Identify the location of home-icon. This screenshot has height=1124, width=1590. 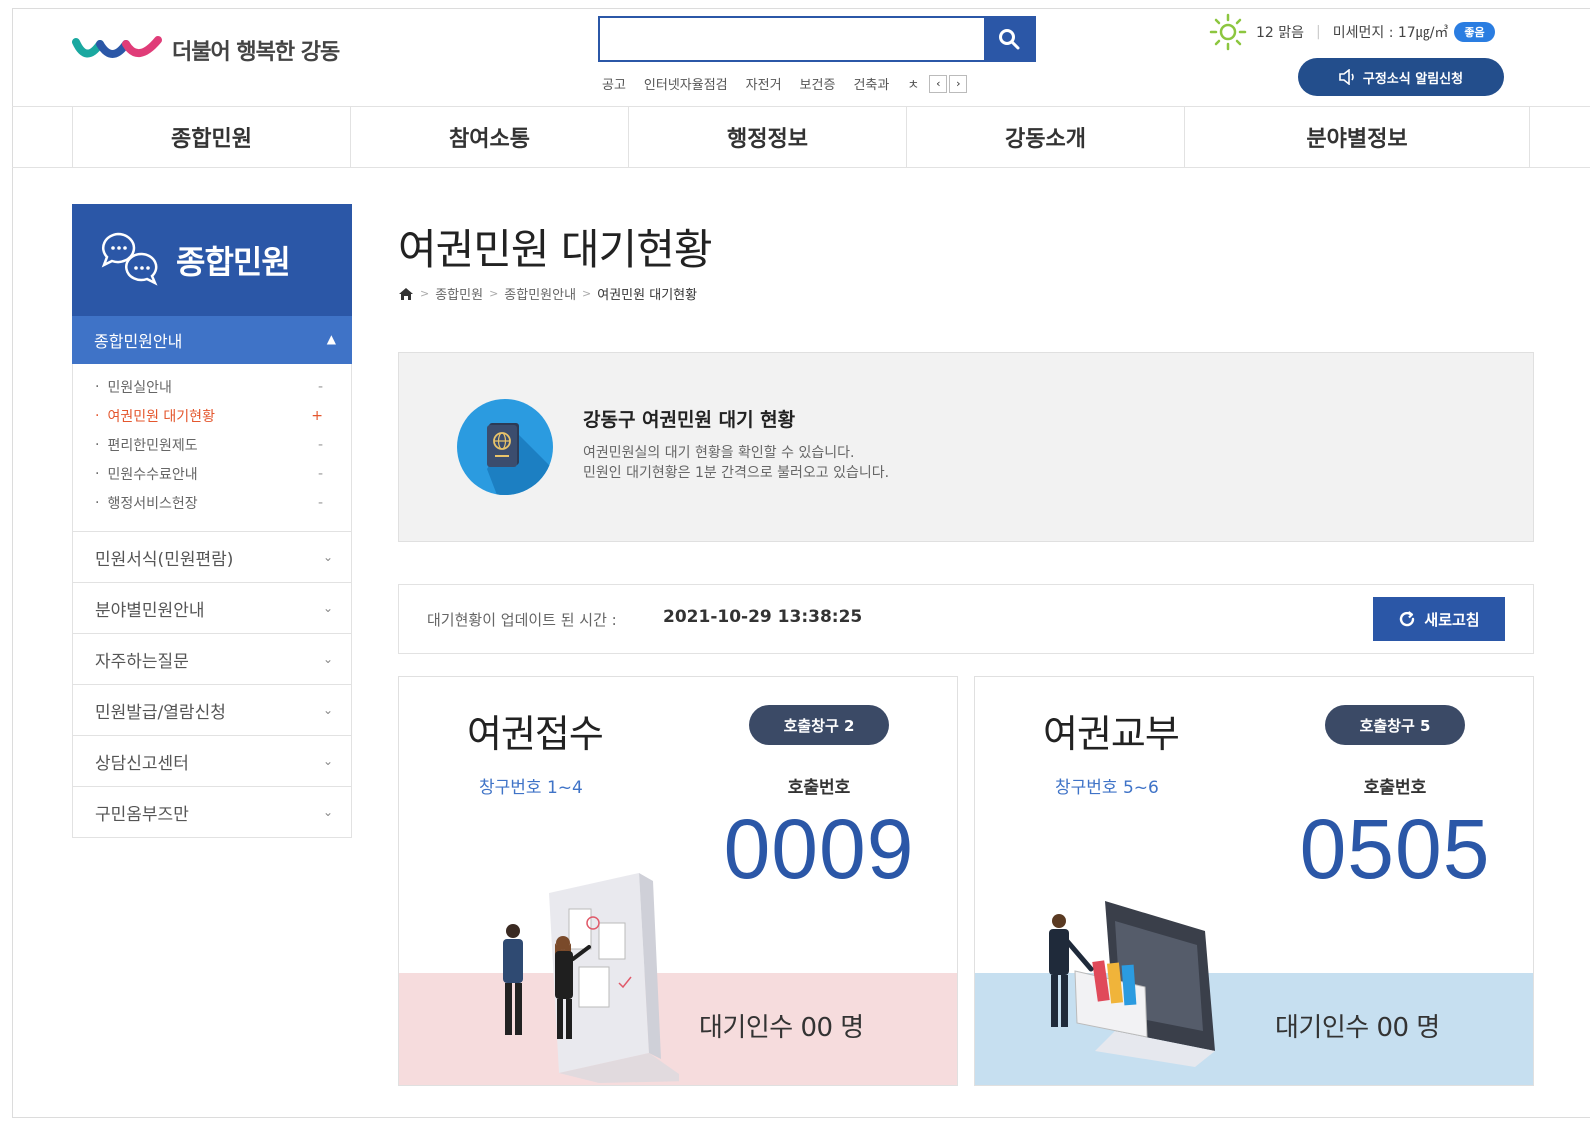
(406, 294).